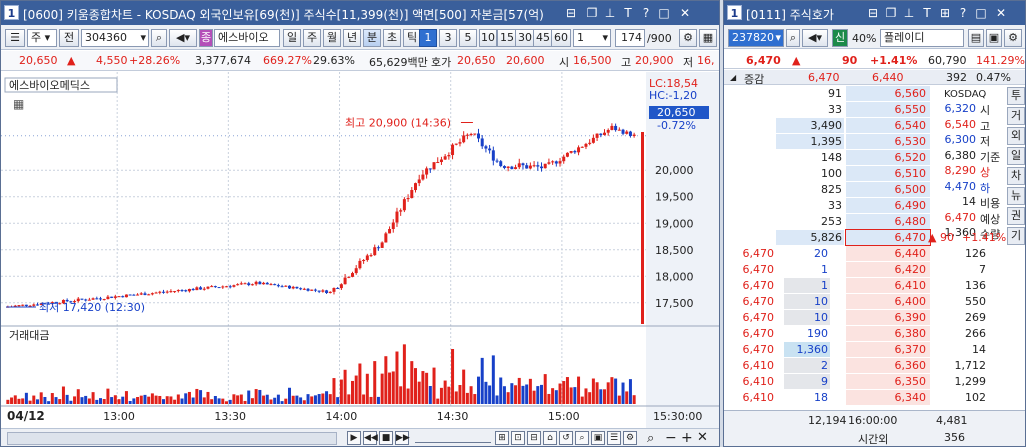 The width and height of the screenshot is (1026, 447). What do you see at coordinates (874, 301) in the screenshot?
I see `bid-row: 6,470 10 6,400 550` at bounding box center [874, 301].